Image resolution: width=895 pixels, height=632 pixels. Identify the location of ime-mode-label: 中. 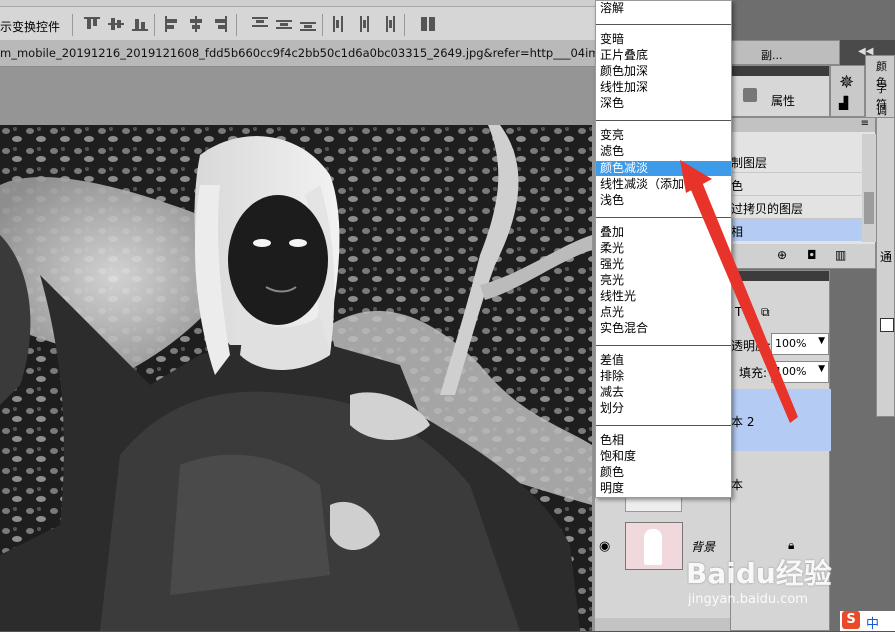
(873, 624).